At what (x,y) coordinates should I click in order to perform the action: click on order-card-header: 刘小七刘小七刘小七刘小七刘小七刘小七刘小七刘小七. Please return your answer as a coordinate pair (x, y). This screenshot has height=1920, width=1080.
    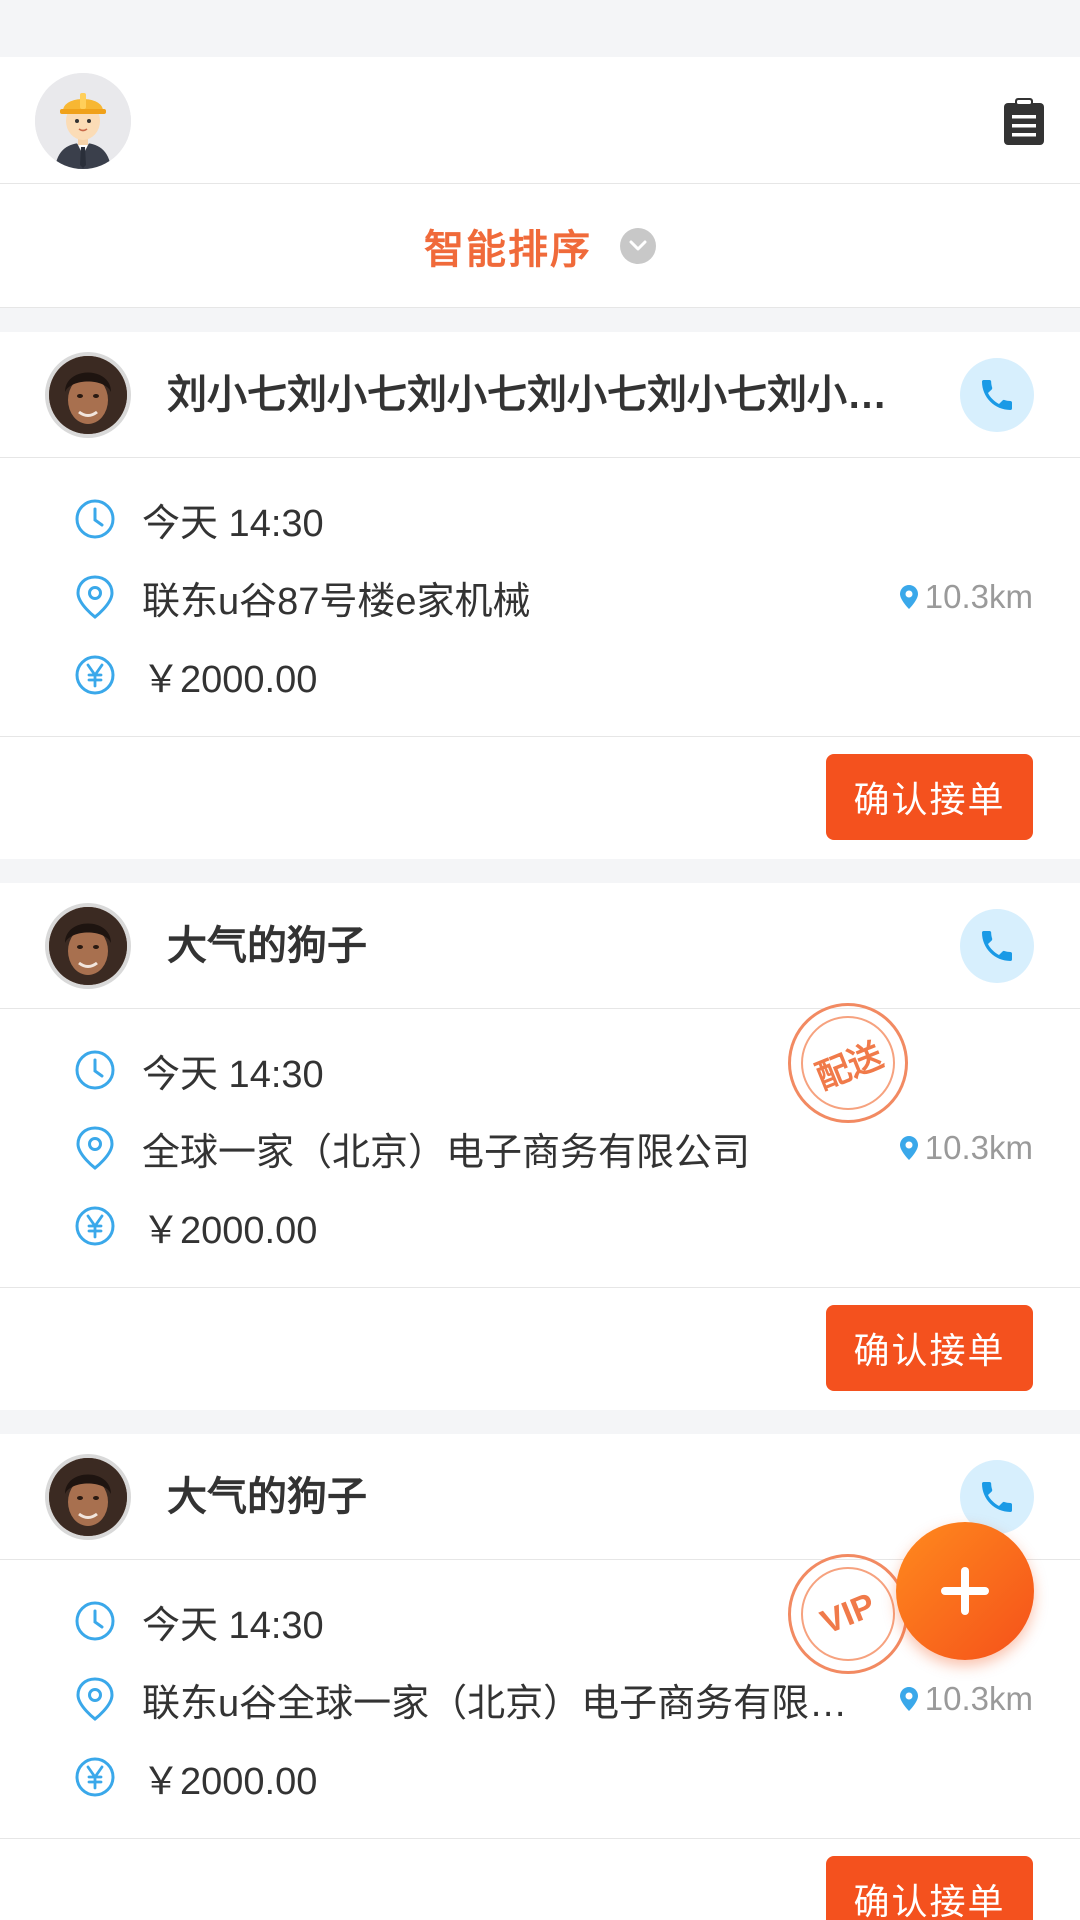
    Looking at the image, I should click on (540, 395).